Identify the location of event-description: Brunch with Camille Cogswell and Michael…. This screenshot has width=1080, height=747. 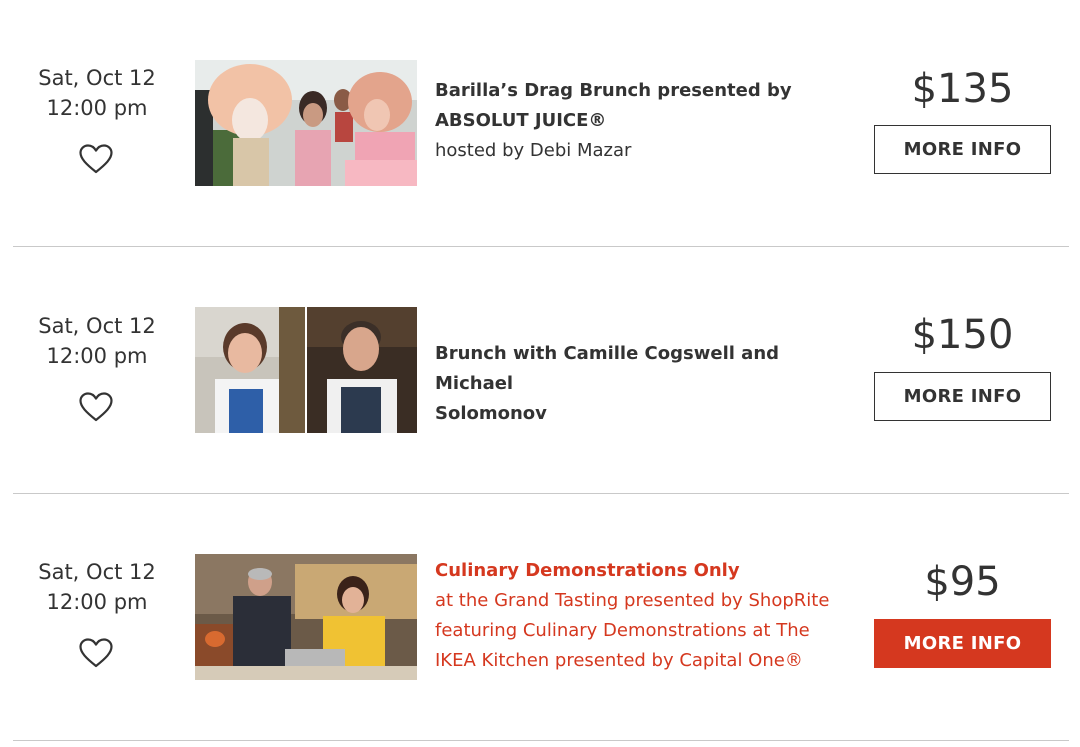
(640, 384).